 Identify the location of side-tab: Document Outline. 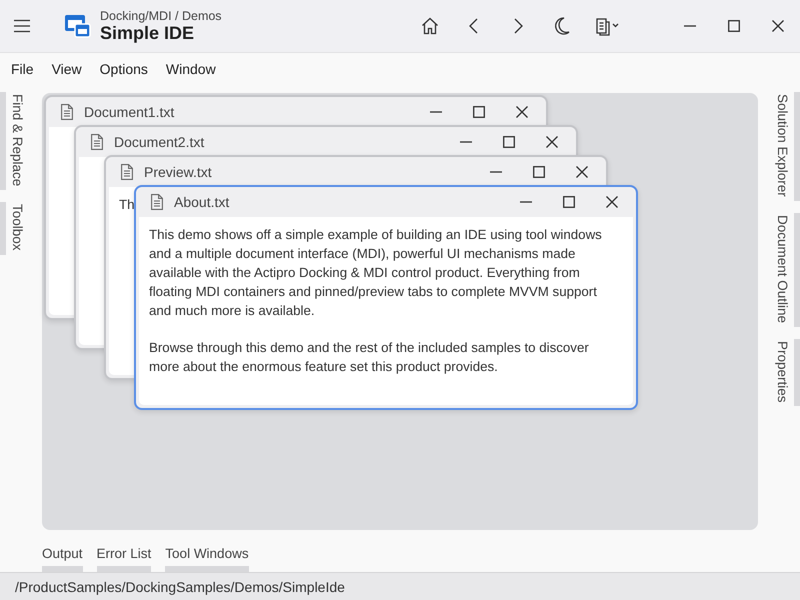
(785, 269).